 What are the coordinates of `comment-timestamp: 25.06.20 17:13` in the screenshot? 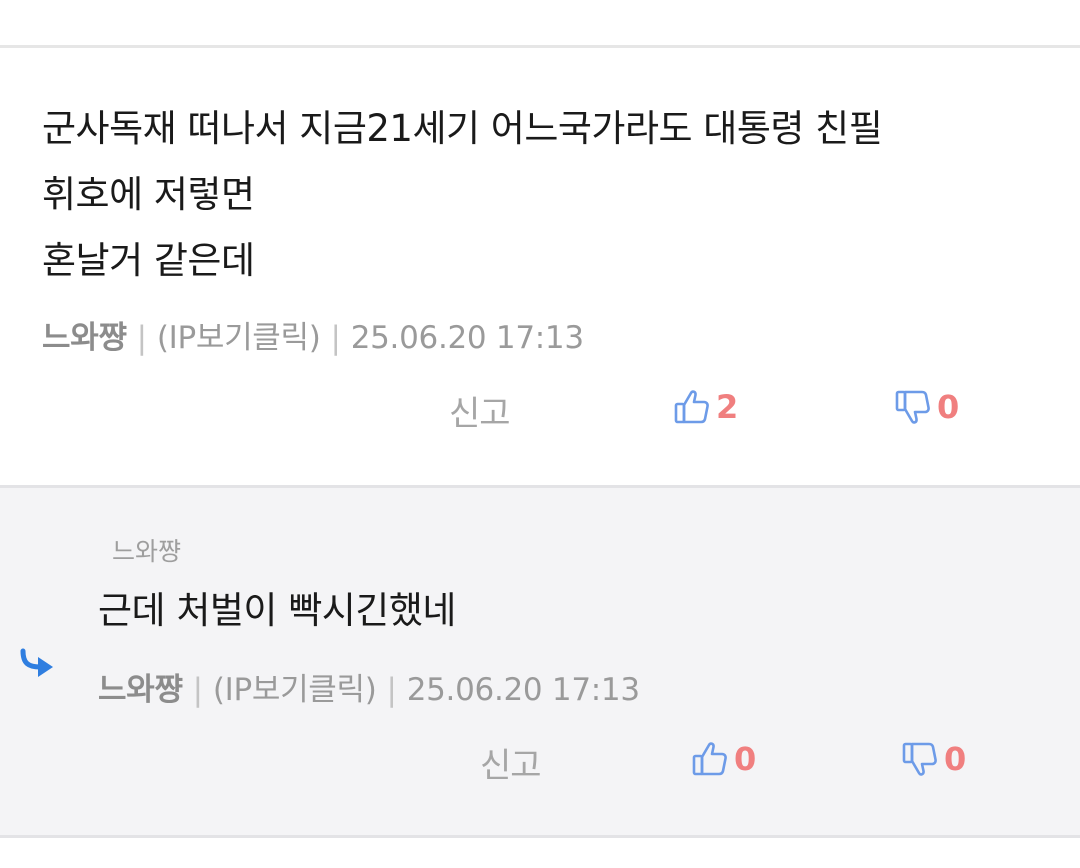 It's located at (467, 338).